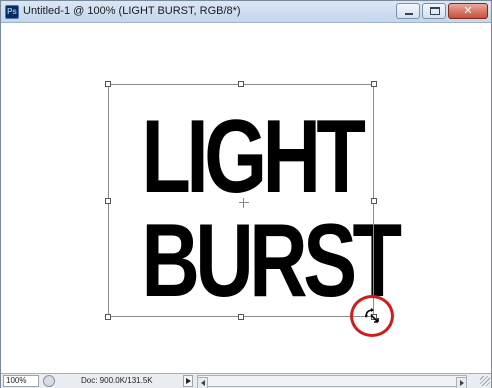  Describe the element at coordinates (372, 316) in the screenshot. I see `highlight-circle-annotation` at that location.